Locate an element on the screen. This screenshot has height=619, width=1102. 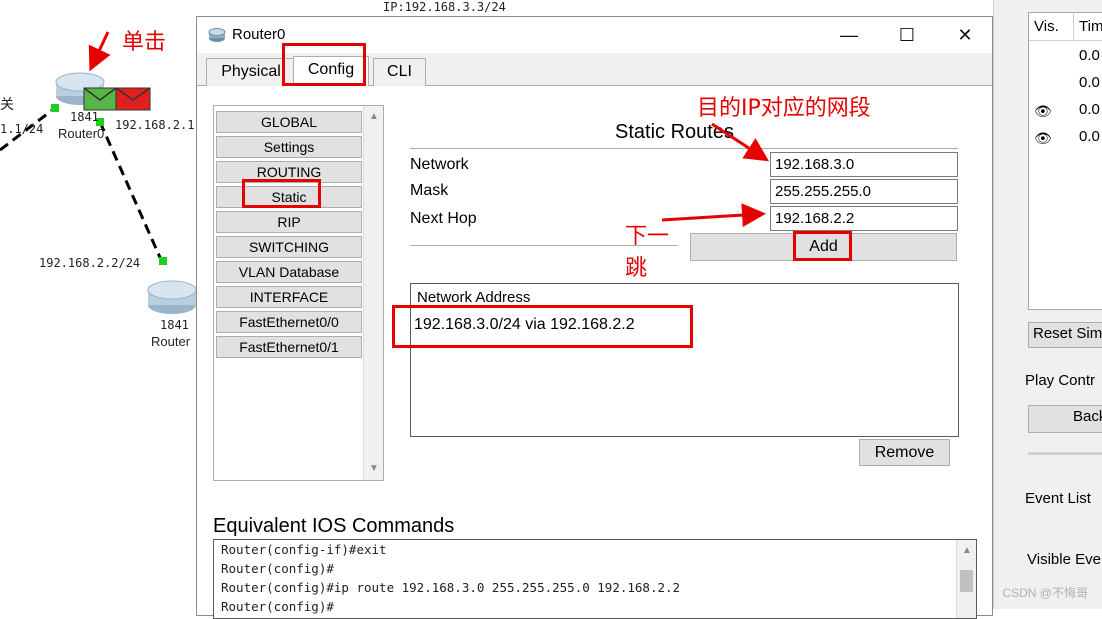
column-vis: Vis. is located at coordinates (1046, 26).